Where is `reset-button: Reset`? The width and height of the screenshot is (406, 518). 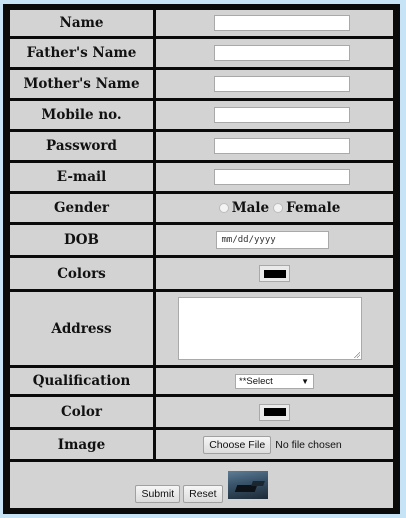
reset-button: Reset is located at coordinates (203, 494).